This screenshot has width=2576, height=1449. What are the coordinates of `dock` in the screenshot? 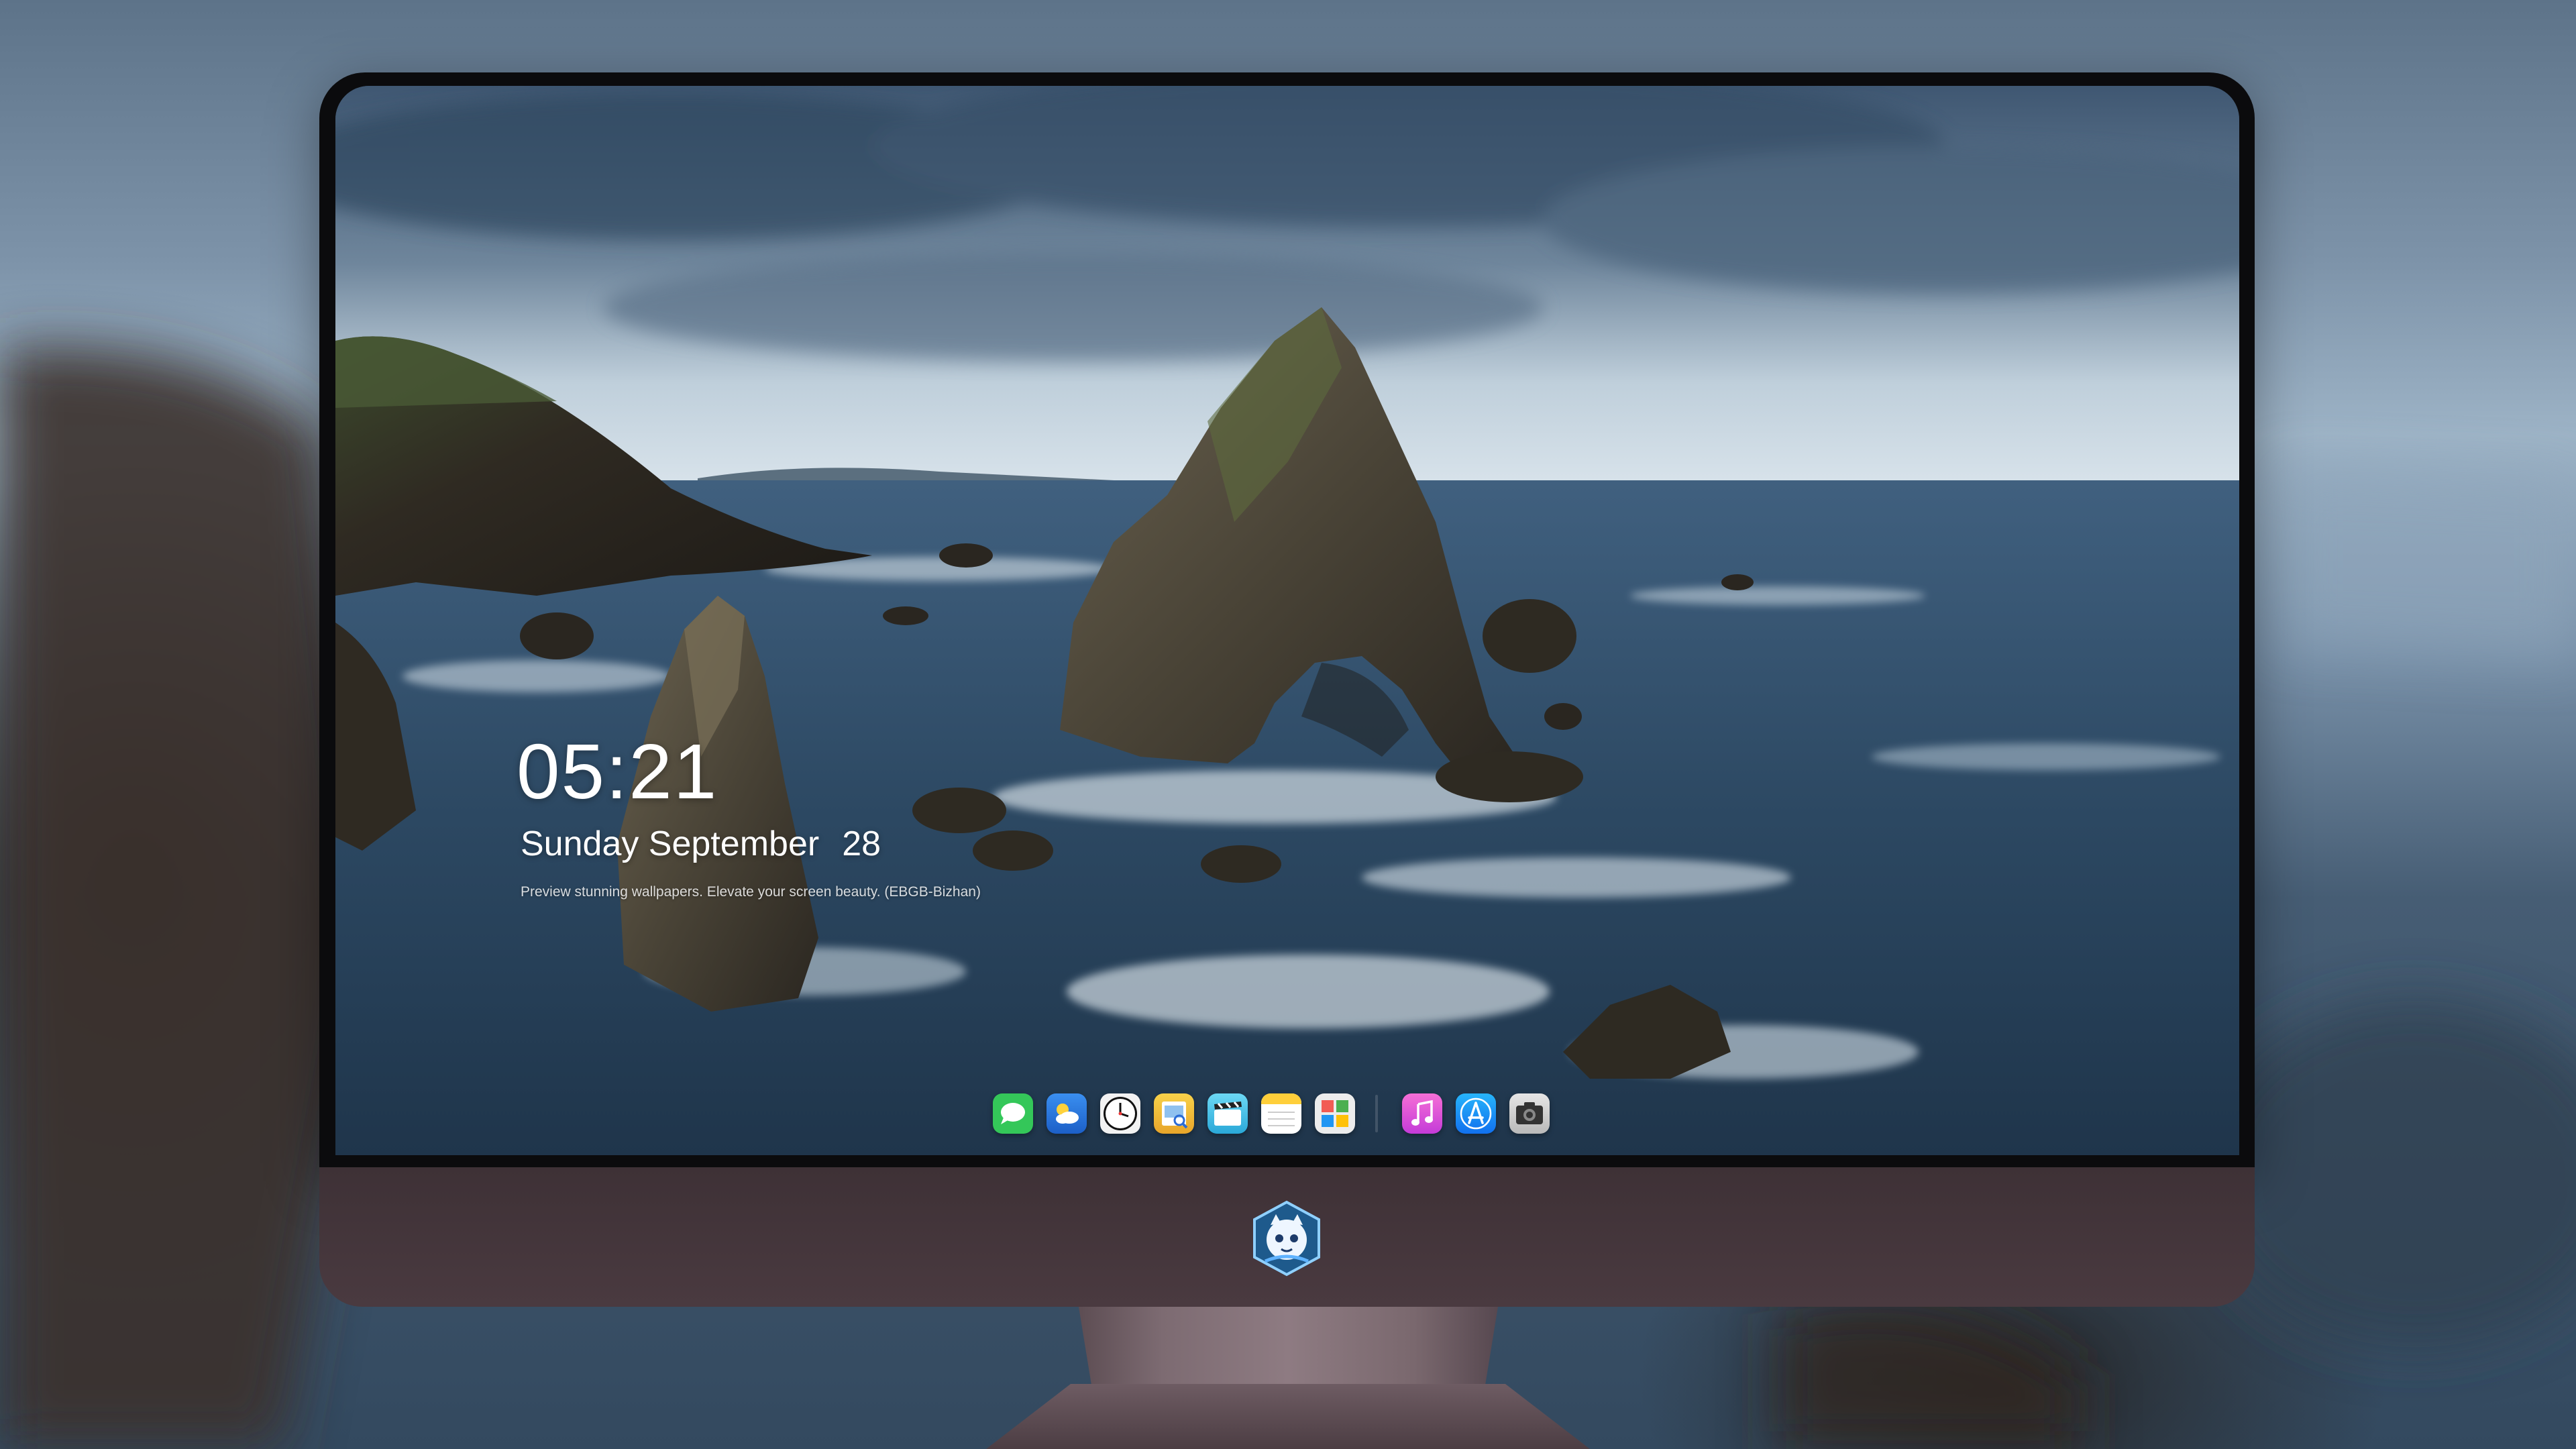 It's located at (1271, 1113).